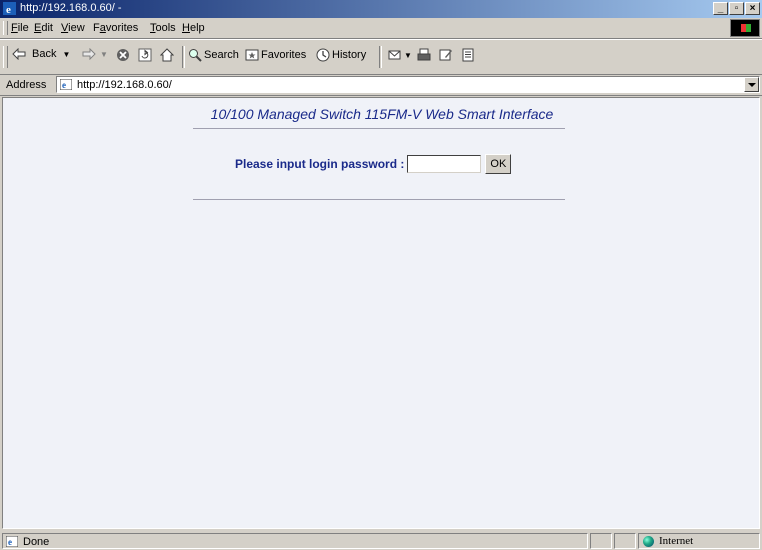 The height and width of the screenshot is (550, 762). I want to click on menu-file: File, so click(20, 28).